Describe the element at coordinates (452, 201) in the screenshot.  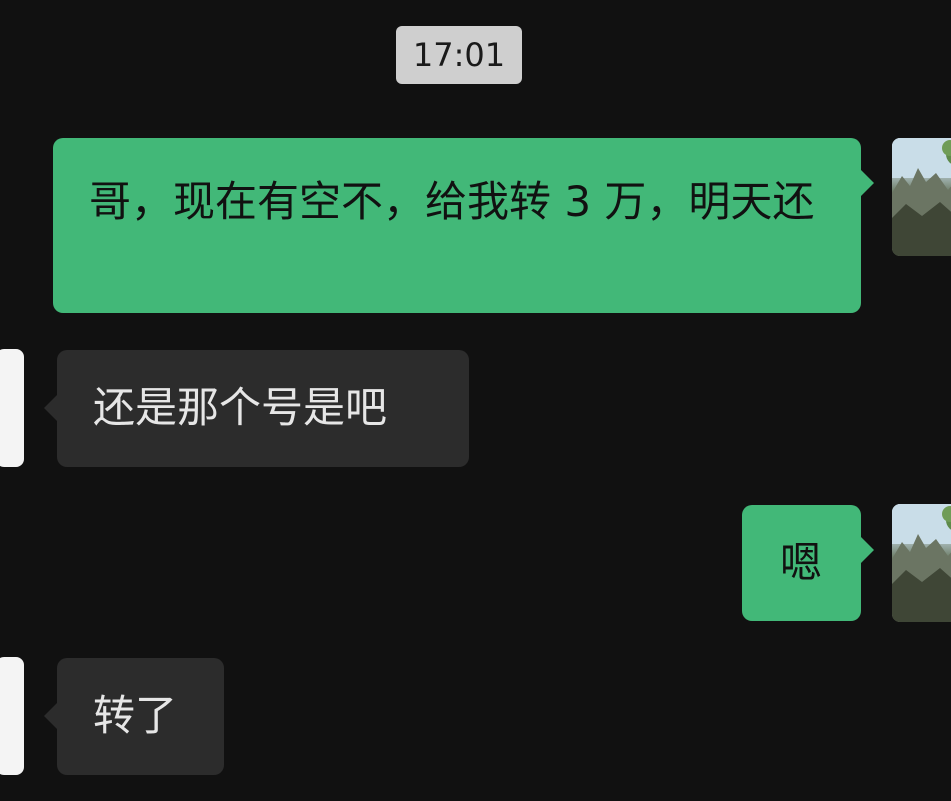
I see `message-text: 哥，现在有空不，给我转 3 万，明天还` at that location.